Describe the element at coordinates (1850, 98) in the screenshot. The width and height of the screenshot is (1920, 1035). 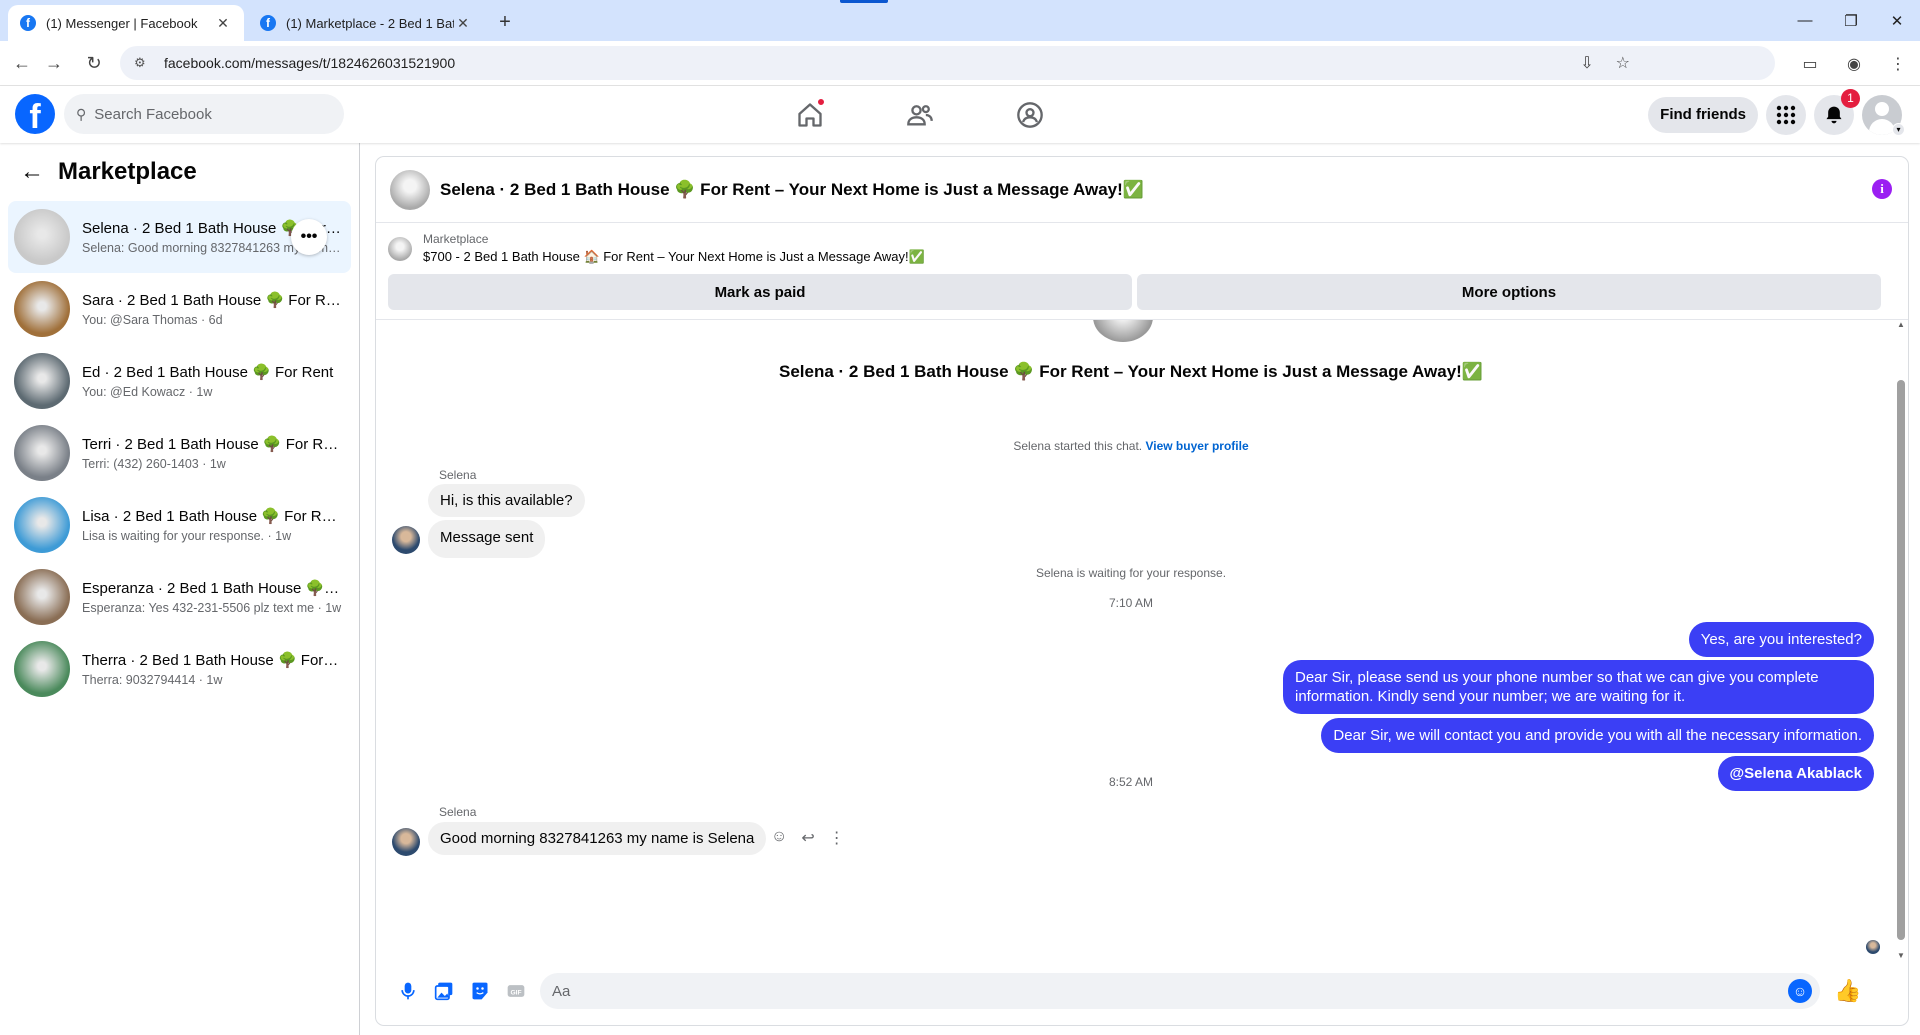
I see `notification-count-badge: 1` at that location.